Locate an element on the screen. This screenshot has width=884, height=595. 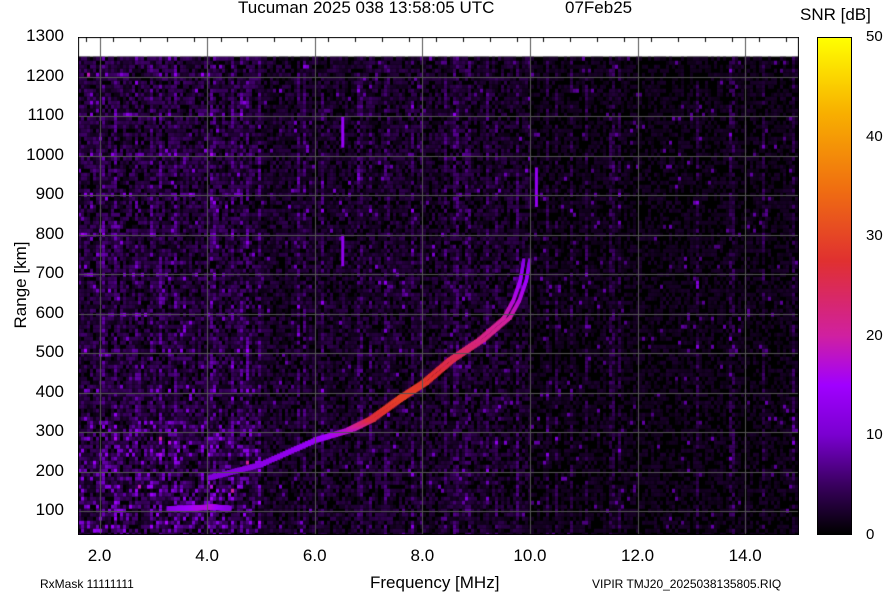
colorbar-title: SNR [dB] is located at coordinates (835, 14).